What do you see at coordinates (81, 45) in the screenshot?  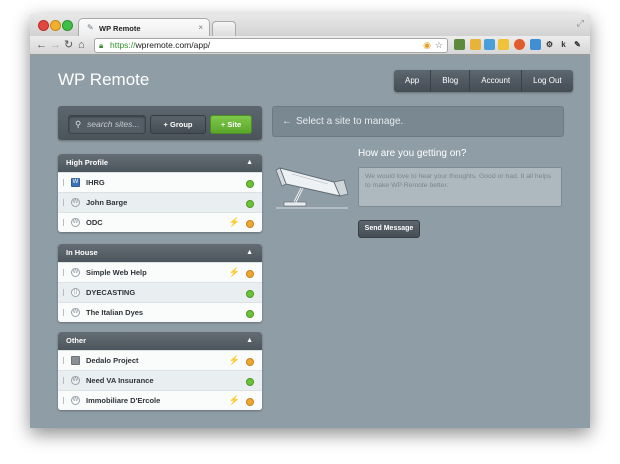 I see `home-icon: ⌂` at bounding box center [81, 45].